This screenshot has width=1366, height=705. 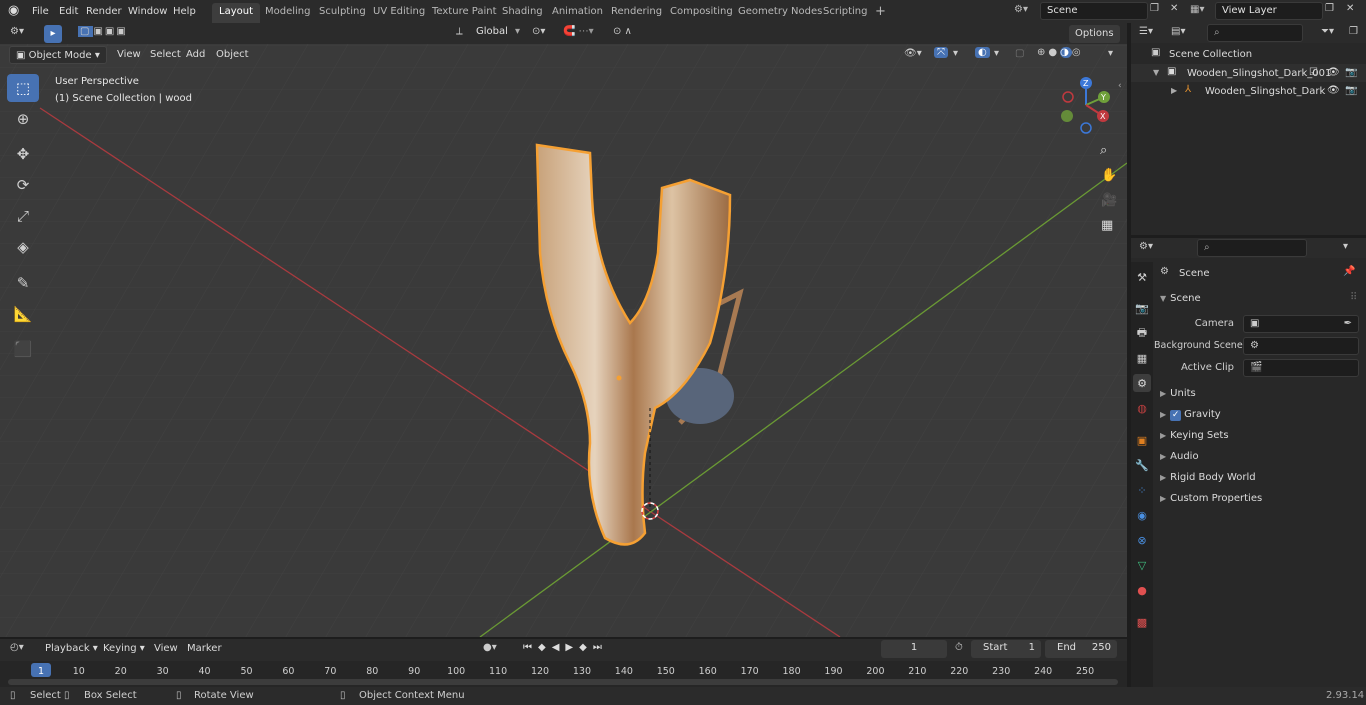 I want to click on rigid-body-world-panel: ▶ Rigid Body World, so click(x=1208, y=478).